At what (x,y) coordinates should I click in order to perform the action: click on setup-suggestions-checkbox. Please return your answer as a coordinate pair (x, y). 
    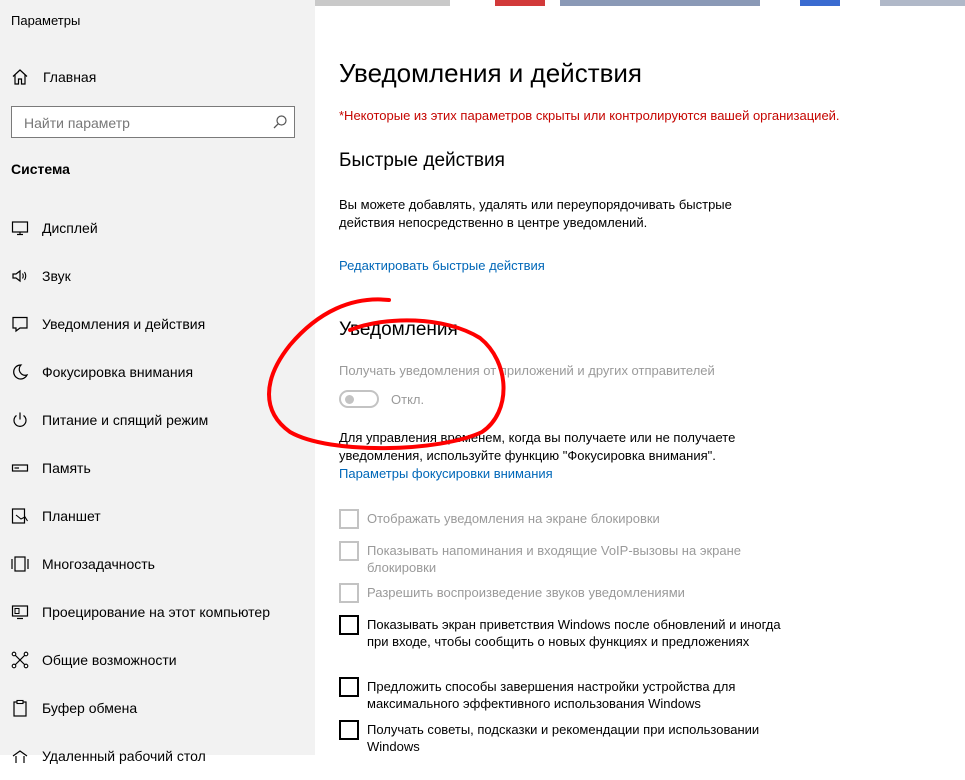
    Looking at the image, I should click on (349, 687).